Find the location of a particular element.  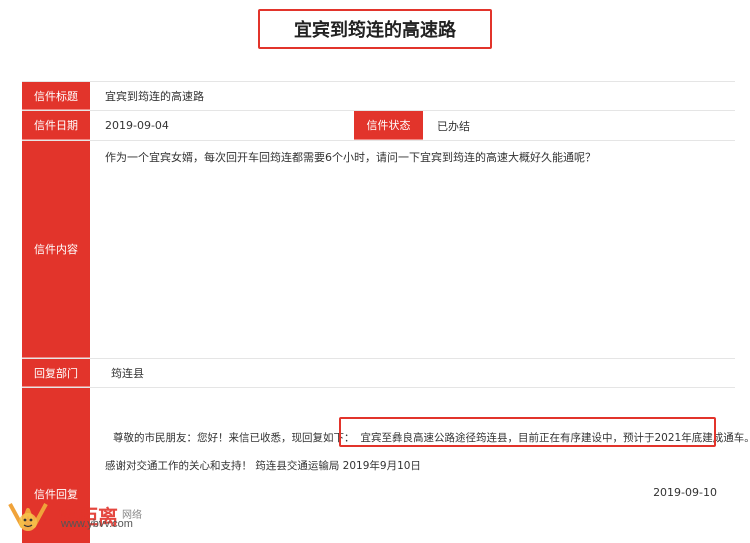

reply-dept-value: 筠连县 is located at coordinates (127, 373).